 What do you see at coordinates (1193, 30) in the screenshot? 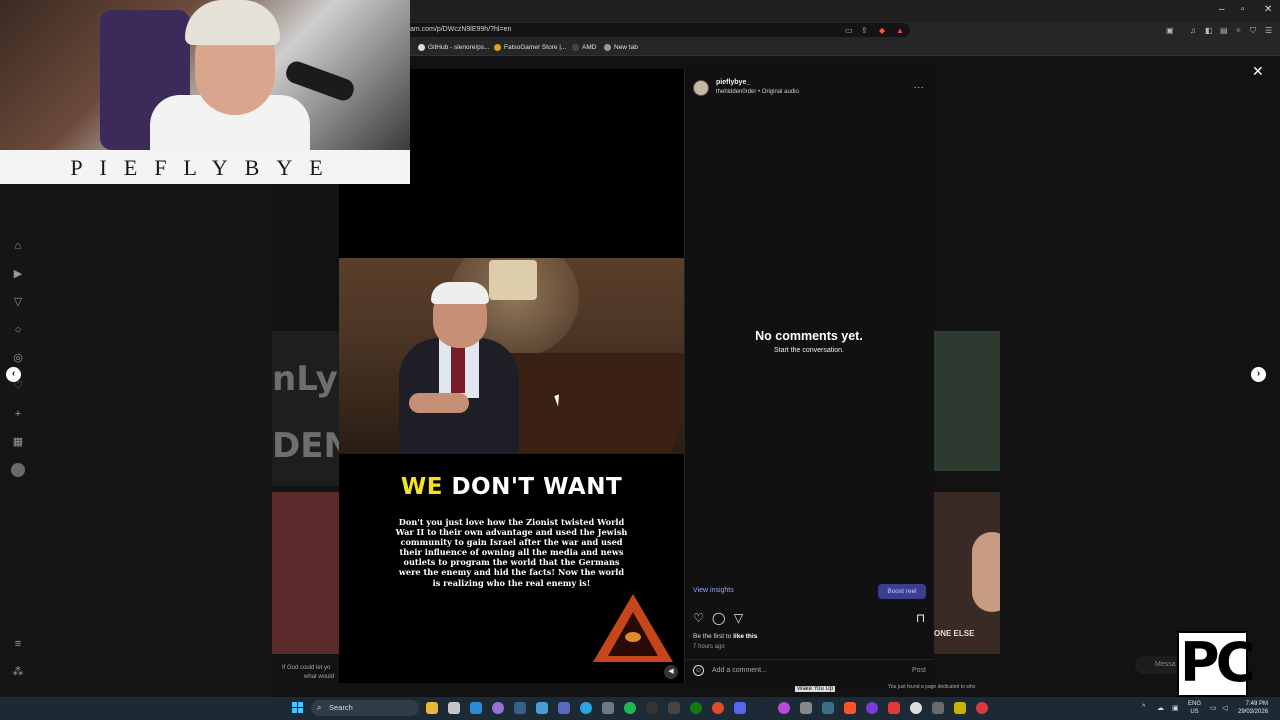
I see `media-icon: ♫` at bounding box center [1193, 30].